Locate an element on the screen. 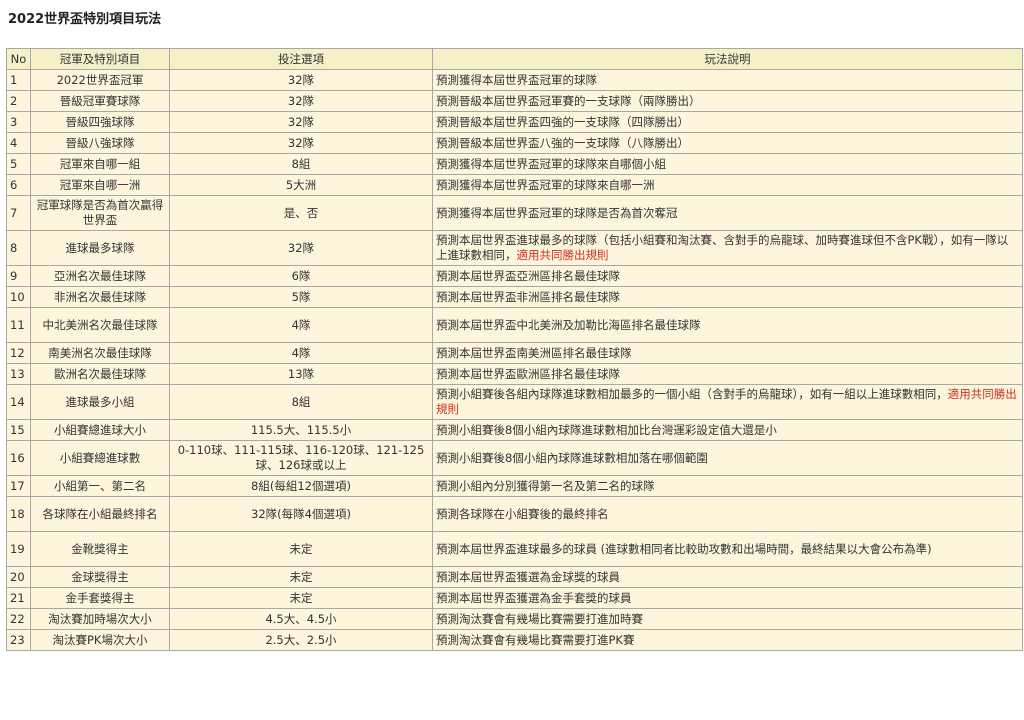 The image size is (1024, 720). row-options-text: 115.5大、115.5小 is located at coordinates (301, 429).